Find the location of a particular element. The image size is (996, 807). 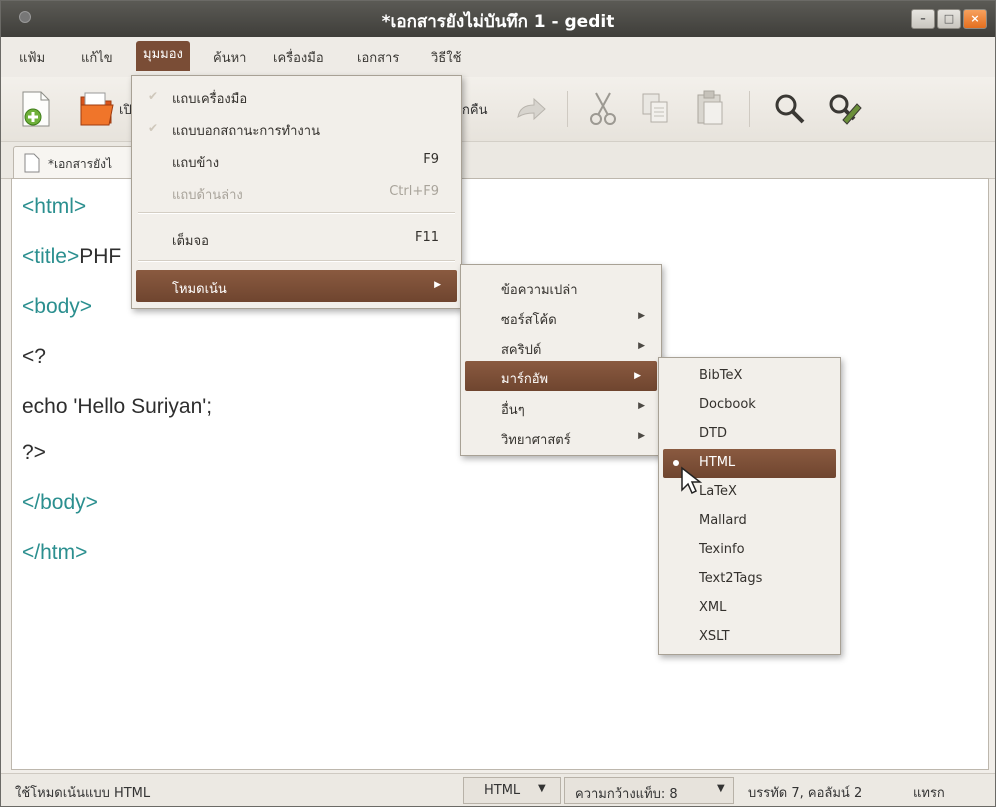

status-message: ใช้โหมดเน้นแบบ HTML is located at coordinates (83, 793).